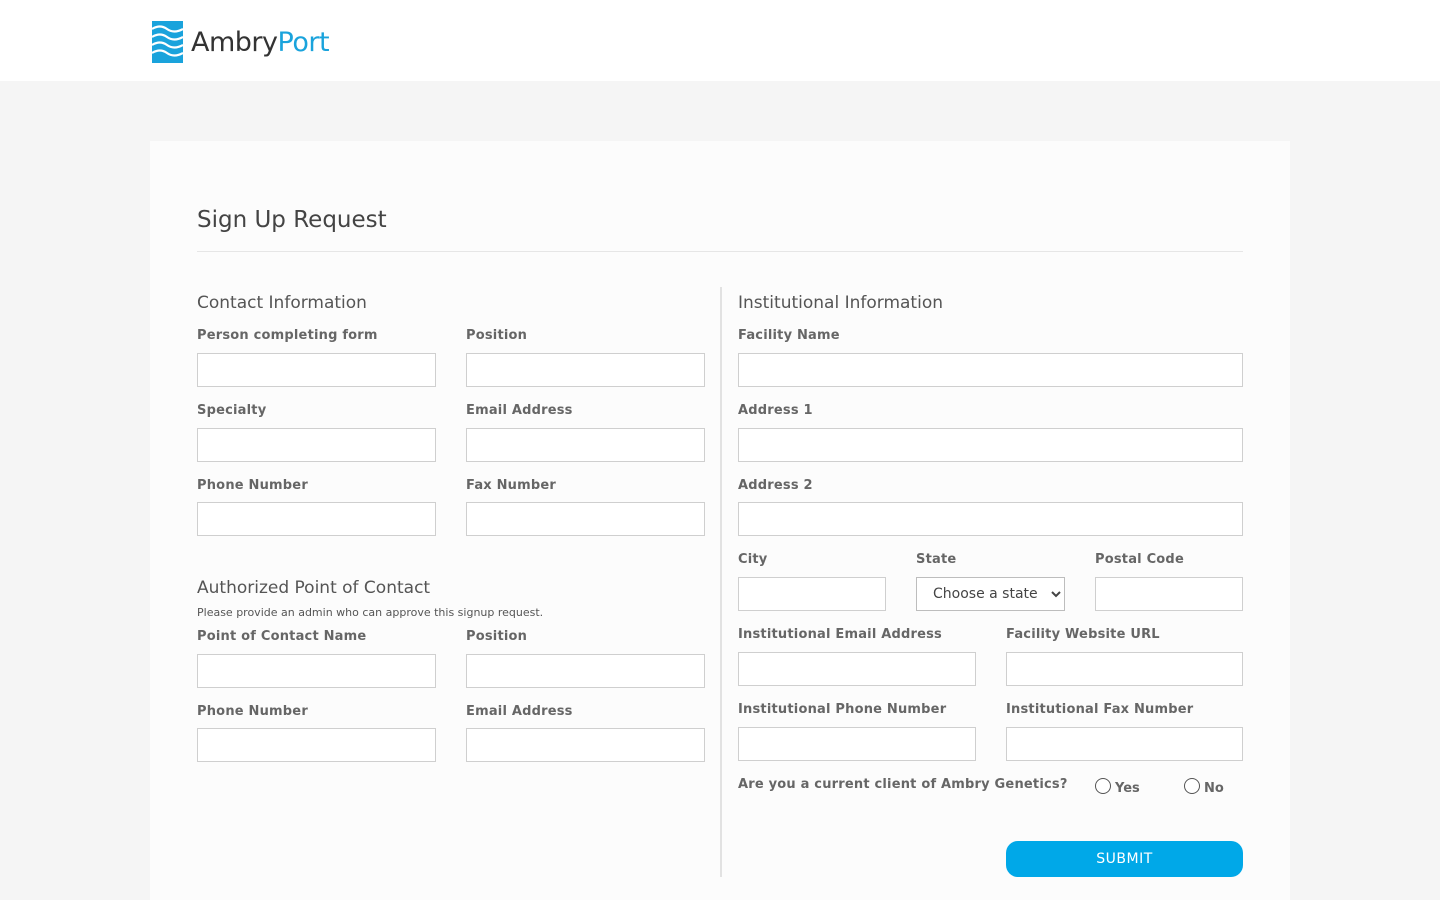 The height and width of the screenshot is (900, 1440). What do you see at coordinates (857, 744) in the screenshot?
I see `inst-phone-input` at bounding box center [857, 744].